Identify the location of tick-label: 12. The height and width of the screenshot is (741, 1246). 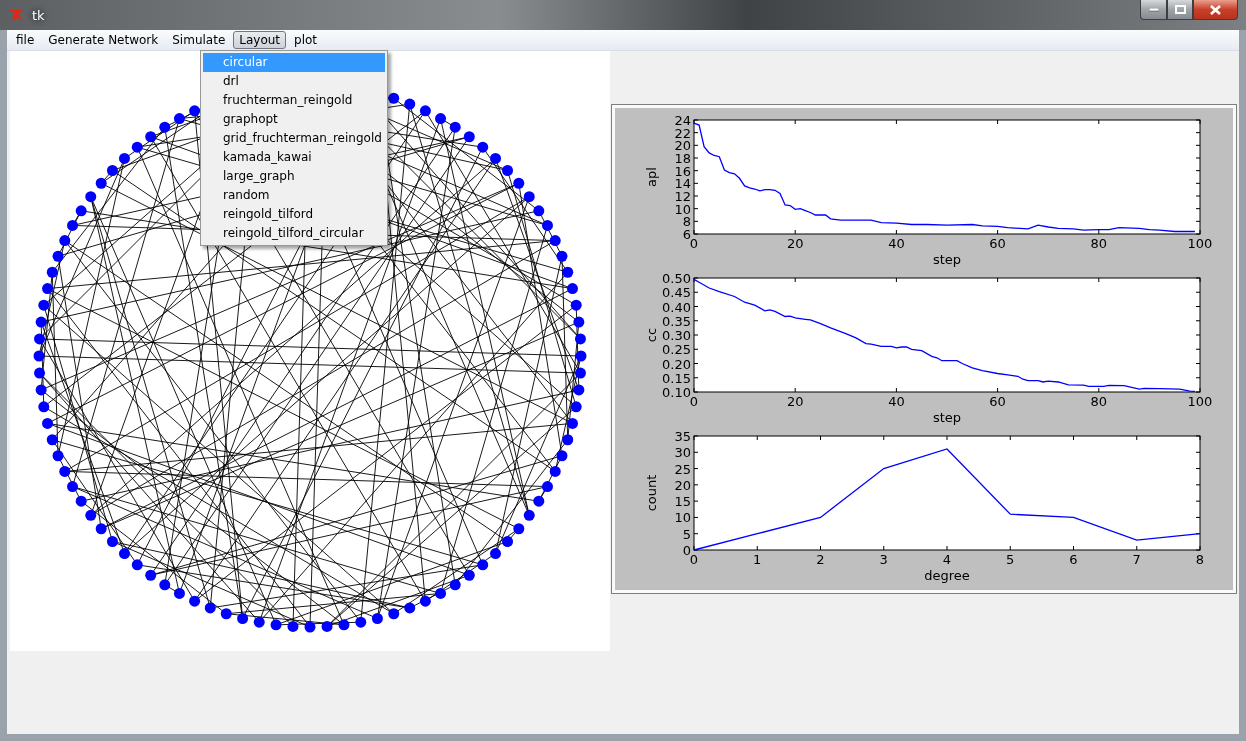
(682, 196).